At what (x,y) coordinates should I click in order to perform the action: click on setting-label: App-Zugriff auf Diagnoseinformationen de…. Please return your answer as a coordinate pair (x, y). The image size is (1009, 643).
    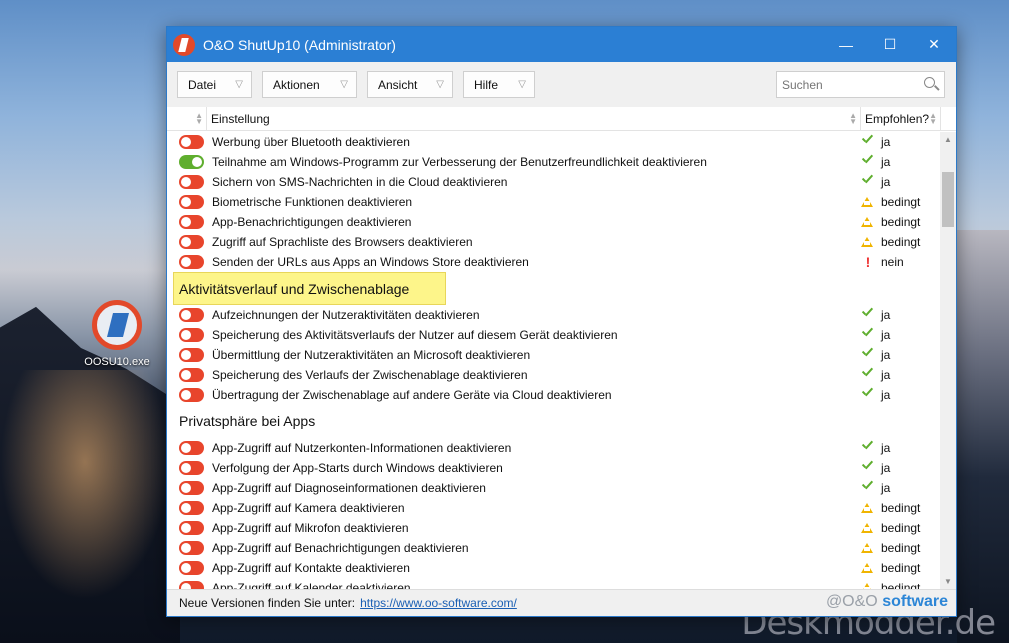
    Looking at the image, I should click on (349, 488).